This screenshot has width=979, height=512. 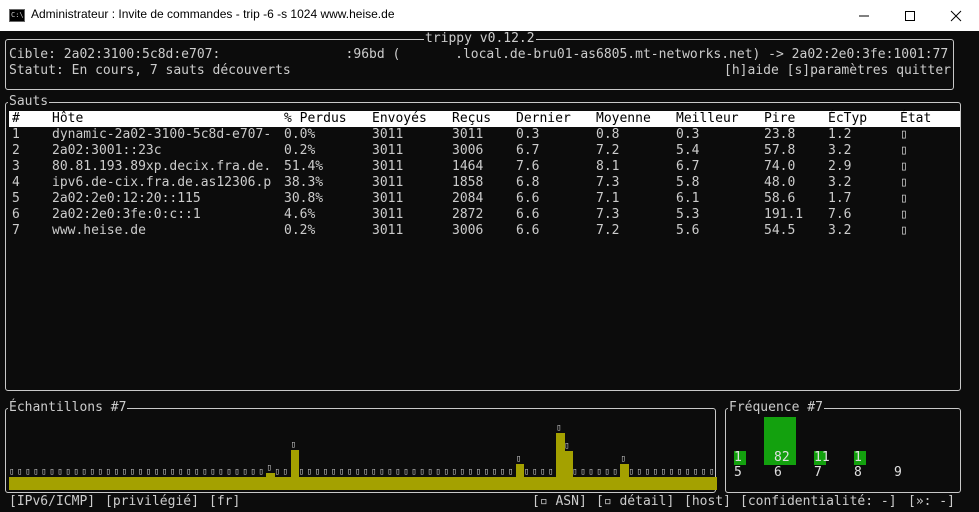 What do you see at coordinates (480, 39) in the screenshot?
I see `app-title: trippy v0.12.2` at bounding box center [480, 39].